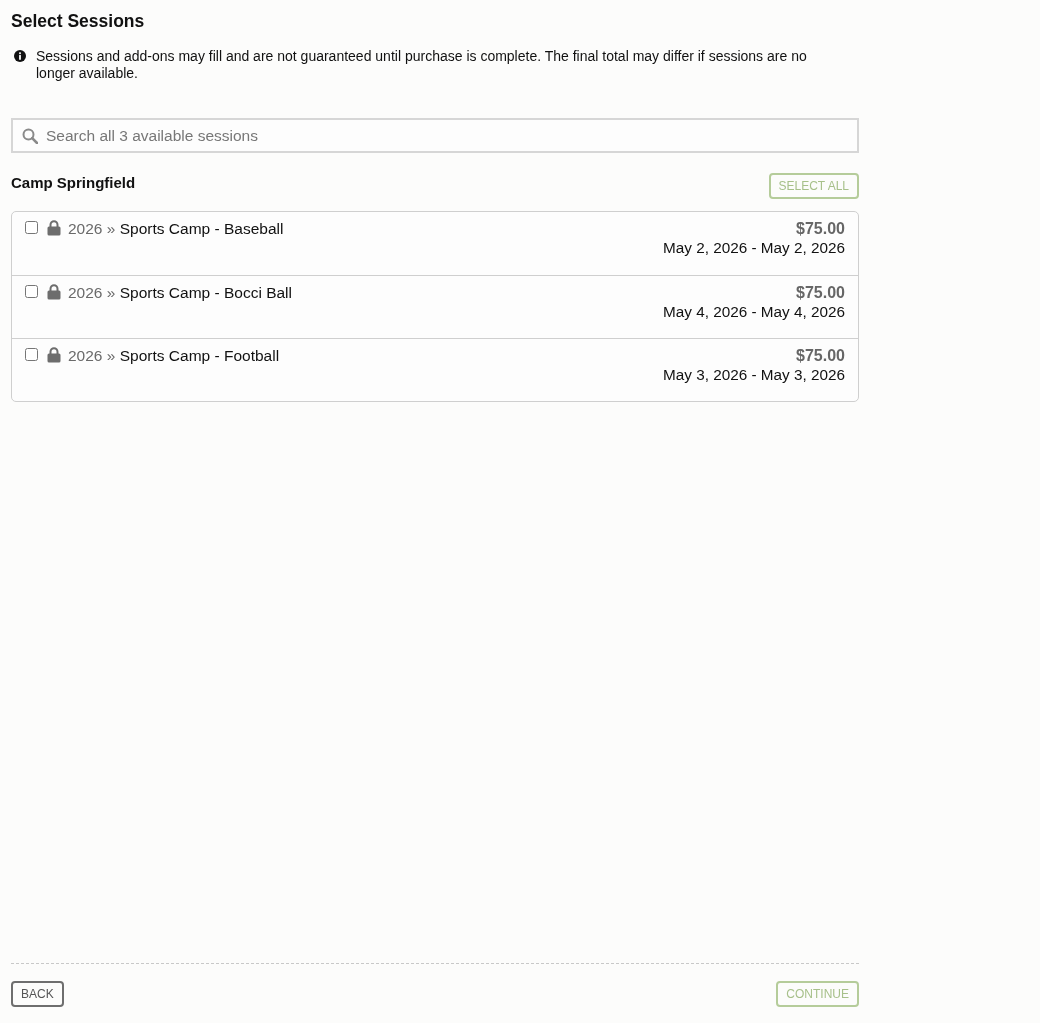  I want to click on back-button: BACK, so click(37, 994).